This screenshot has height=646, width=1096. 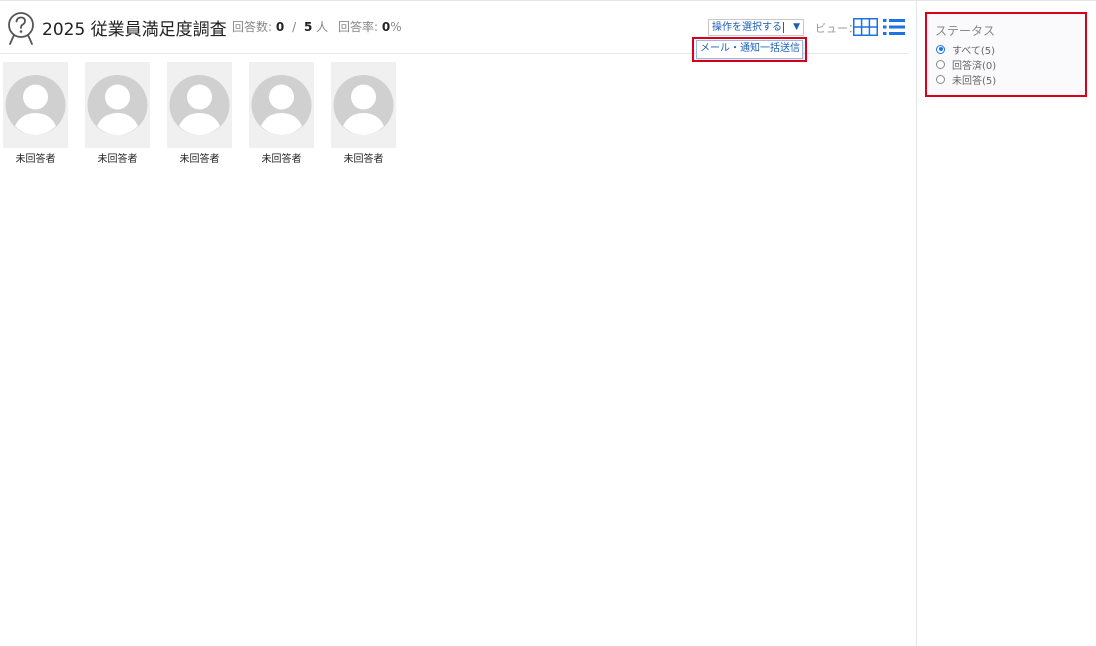 I want to click on total-count: 5, so click(x=308, y=27).